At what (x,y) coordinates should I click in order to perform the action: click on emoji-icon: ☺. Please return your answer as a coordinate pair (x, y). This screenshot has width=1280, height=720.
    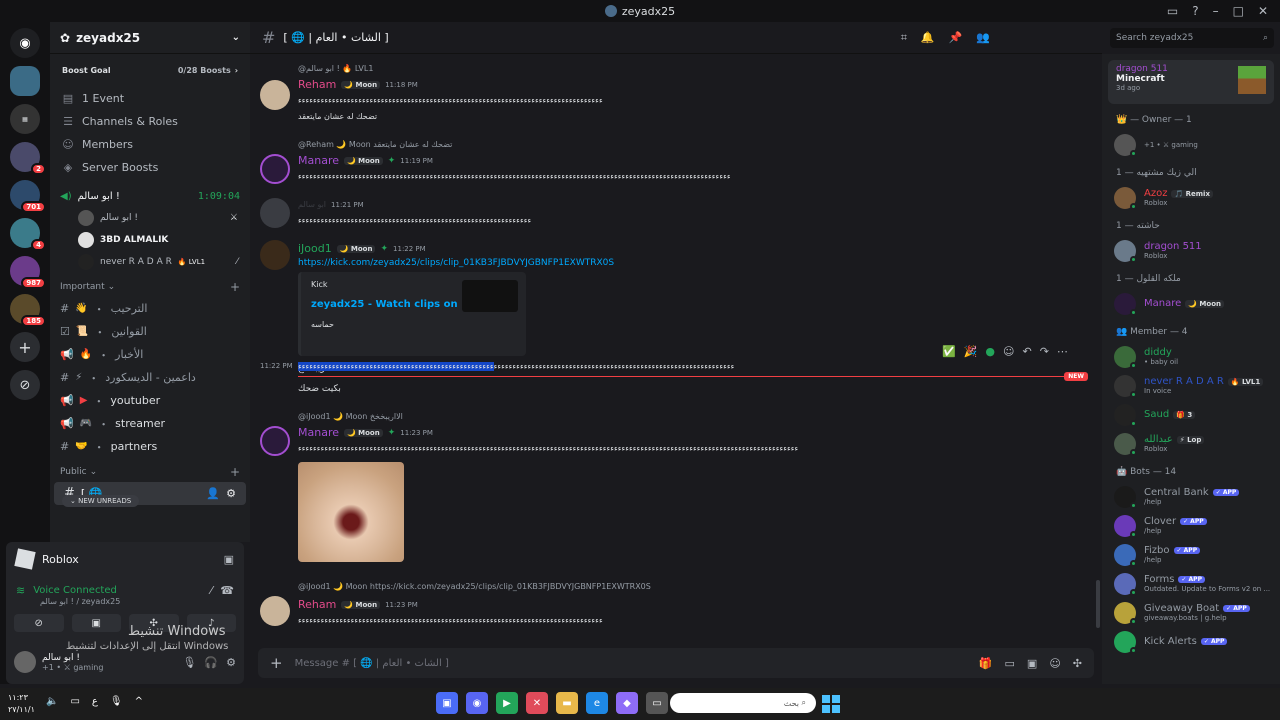
    Looking at the image, I should click on (1054, 663).